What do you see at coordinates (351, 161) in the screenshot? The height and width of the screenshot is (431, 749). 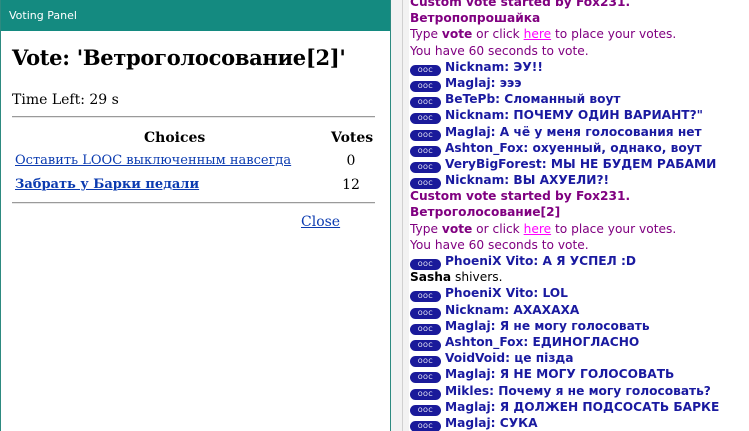 I see `choice-votes-1: 0` at bounding box center [351, 161].